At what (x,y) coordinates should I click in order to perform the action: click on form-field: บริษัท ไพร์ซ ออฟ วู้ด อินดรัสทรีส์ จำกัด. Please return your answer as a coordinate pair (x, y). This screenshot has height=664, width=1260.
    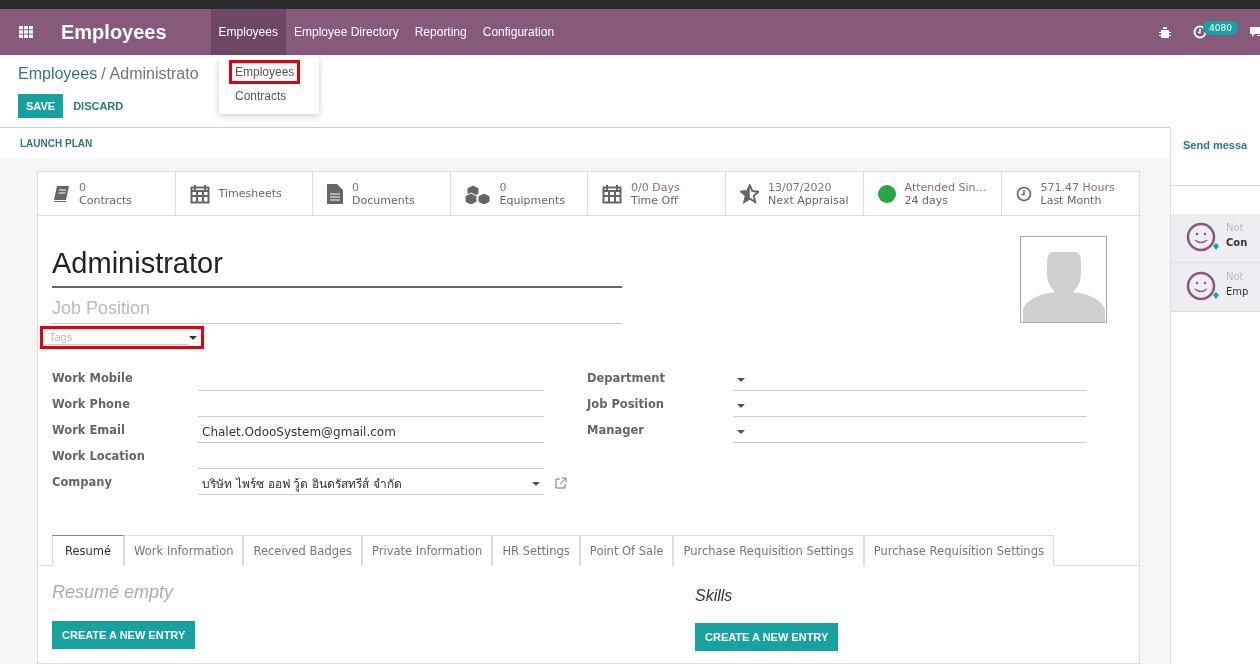
    Looking at the image, I should click on (371, 484).